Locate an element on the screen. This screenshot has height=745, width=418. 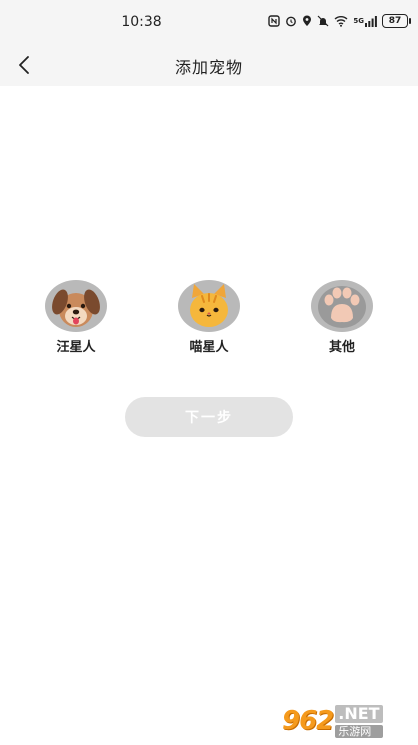
site-watermark: 962 .NET 乐游网 is located at coordinates (347, 721).